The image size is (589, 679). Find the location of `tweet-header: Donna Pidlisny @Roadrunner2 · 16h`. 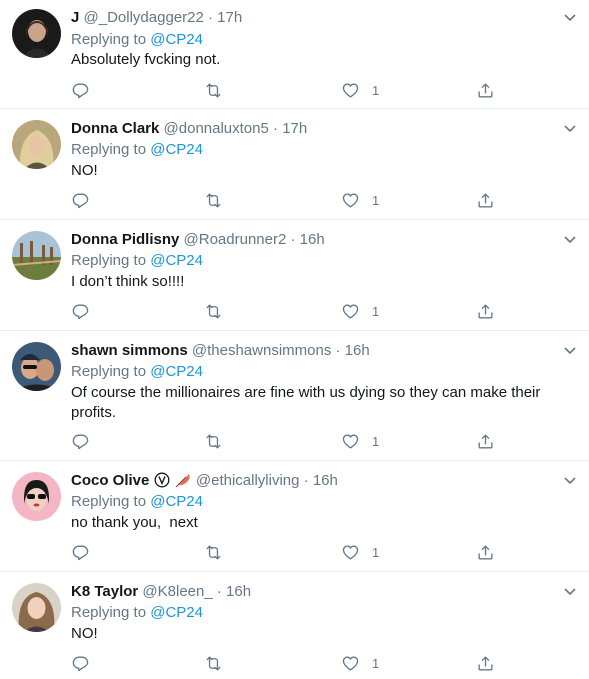

tweet-header: Donna Pidlisny @Roadrunner2 · 16h is located at coordinates (310, 240).